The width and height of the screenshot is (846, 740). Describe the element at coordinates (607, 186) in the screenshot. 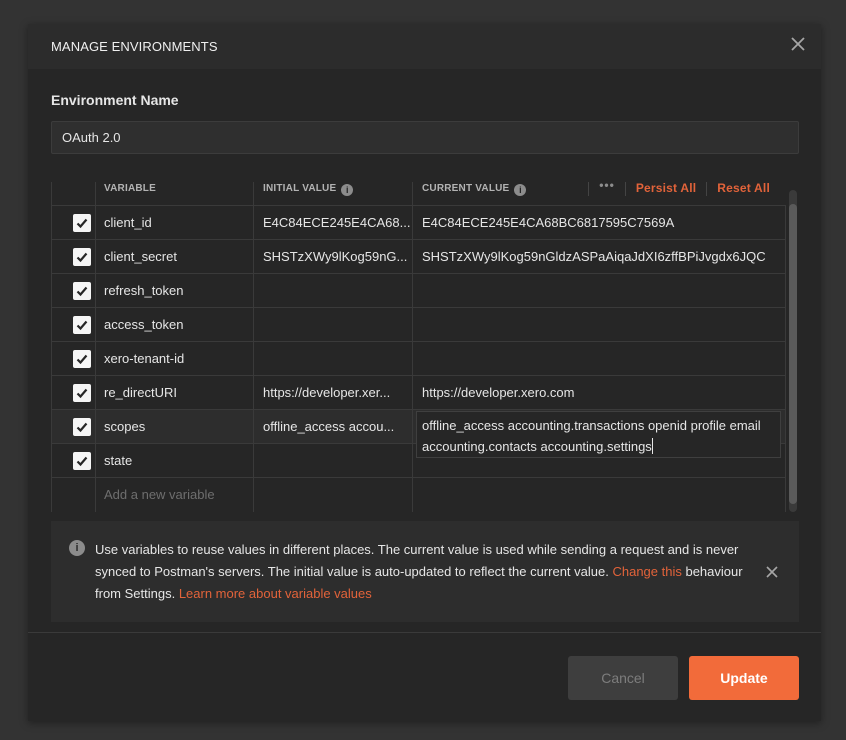

I see `more-options-icon: •••` at that location.